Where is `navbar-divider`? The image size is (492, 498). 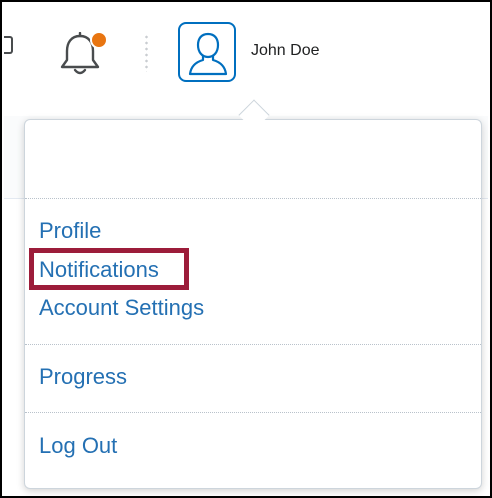
navbar-divider is located at coordinates (146, 53).